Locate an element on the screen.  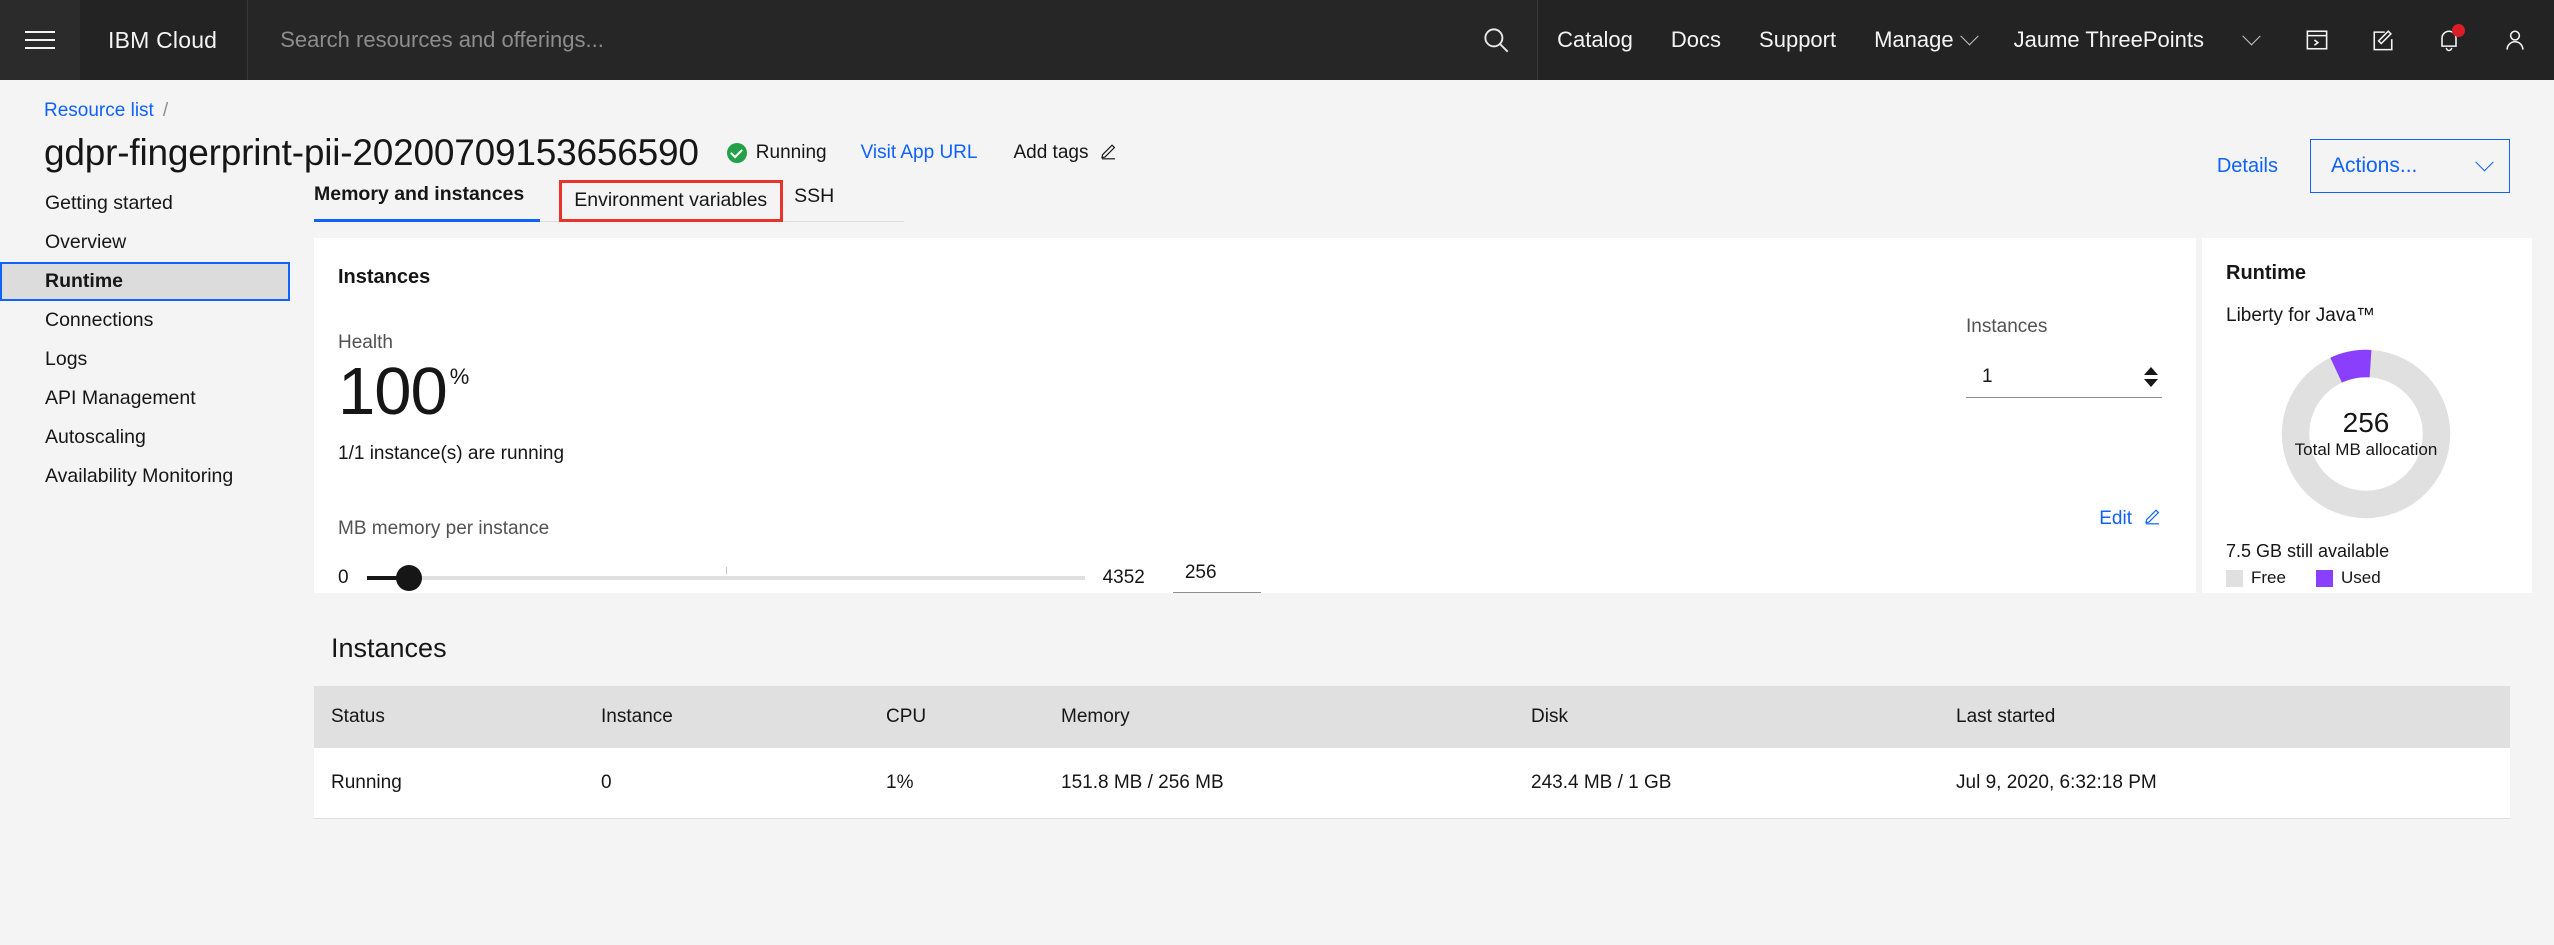
column-header-disk: Disk is located at coordinates (1726, 717).